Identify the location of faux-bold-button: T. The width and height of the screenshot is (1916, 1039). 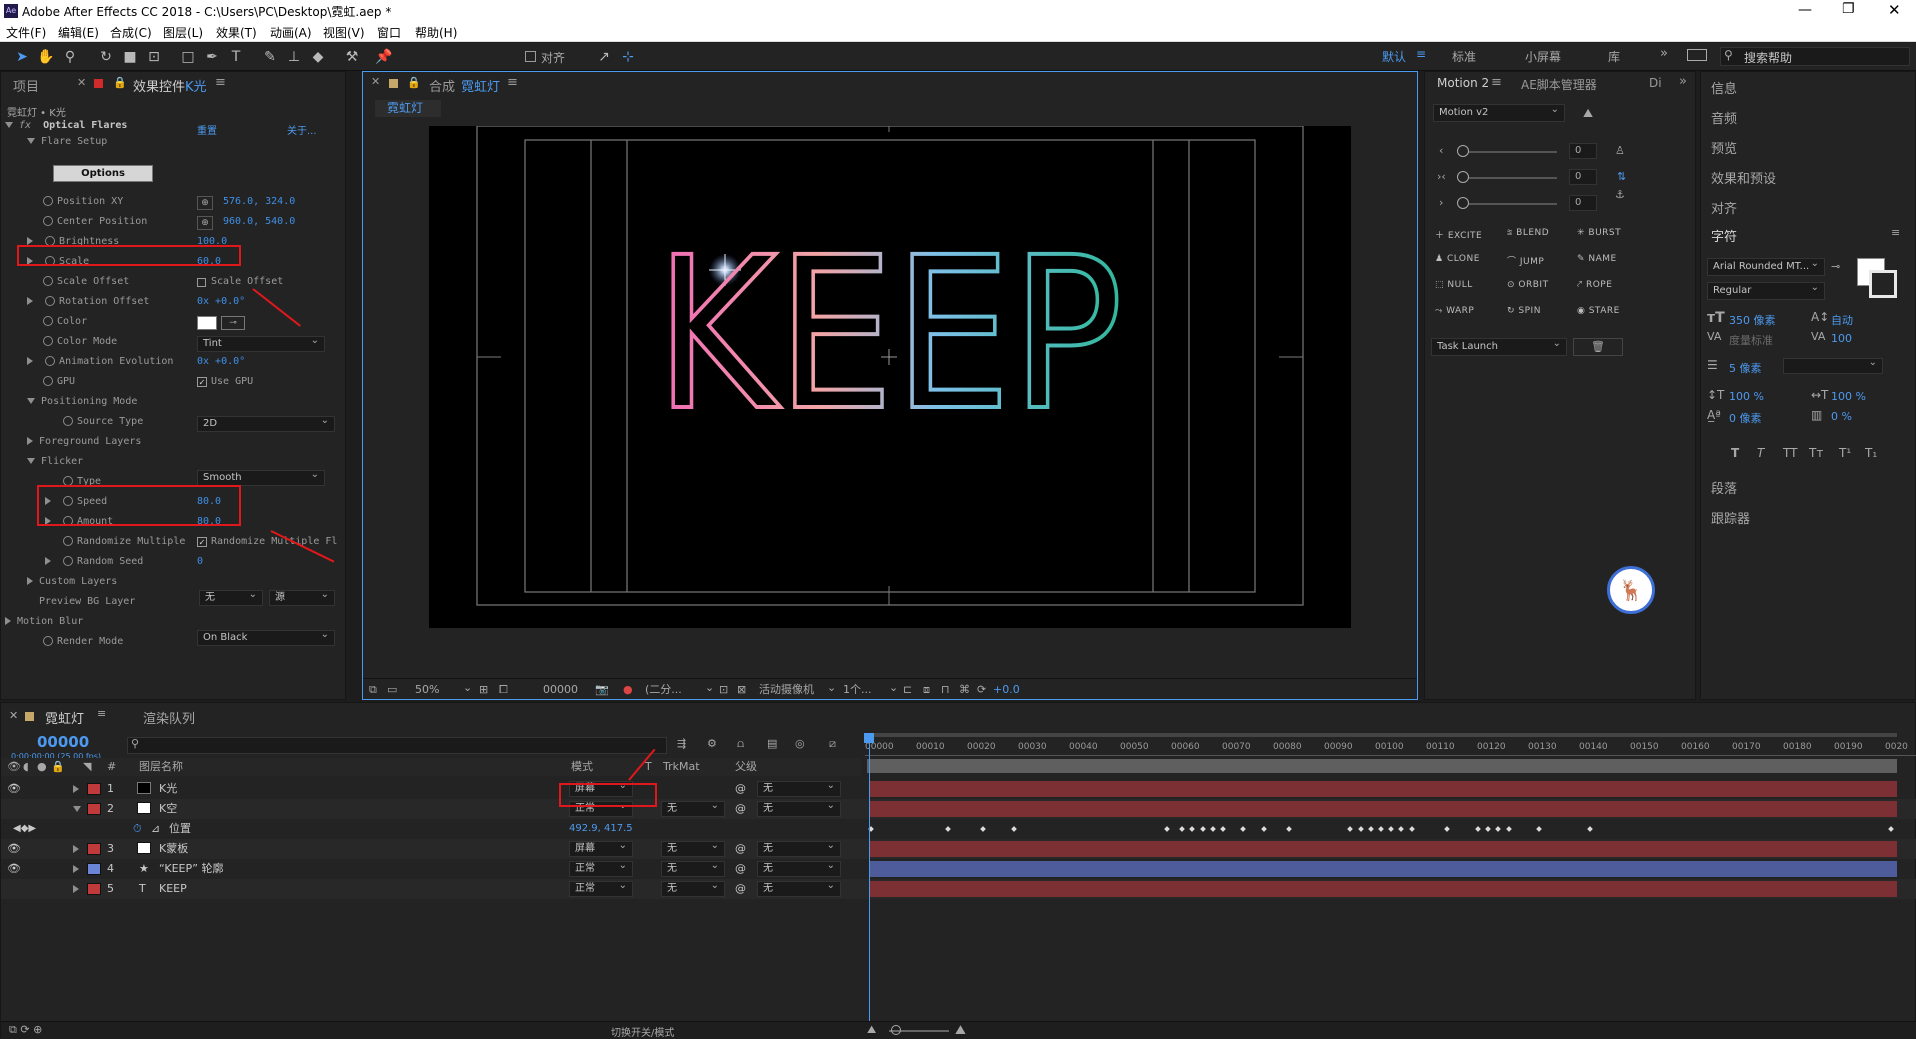
(1735, 453).